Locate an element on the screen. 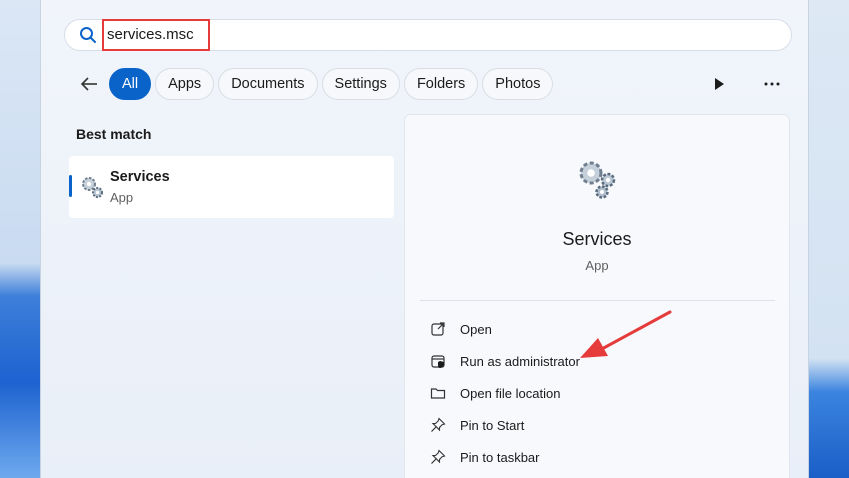 The width and height of the screenshot is (849, 478). folder-icon is located at coordinates (438, 393).